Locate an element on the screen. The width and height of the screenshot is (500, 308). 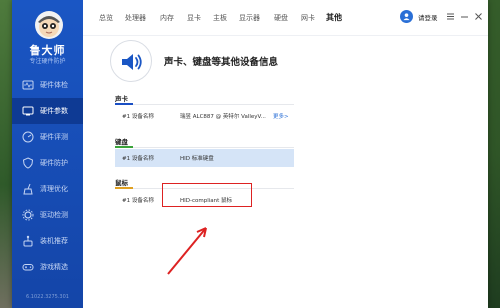
user-login: 请登录 is located at coordinates (419, 16).